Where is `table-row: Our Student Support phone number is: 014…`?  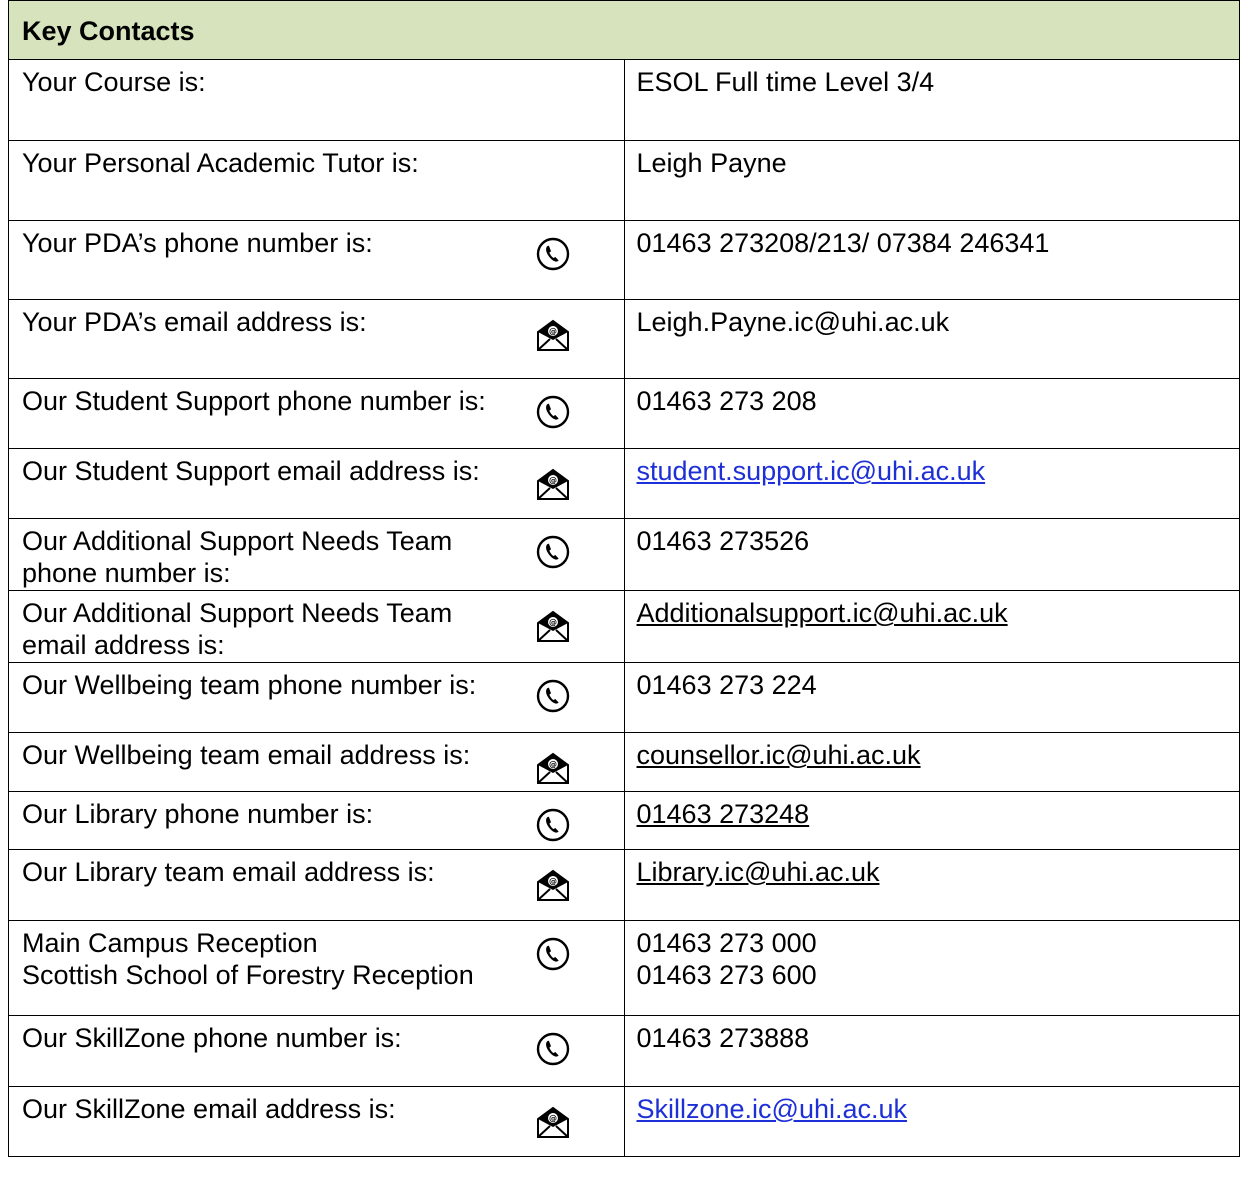
table-row: Our Student Support phone number is: 014… is located at coordinates (624, 413).